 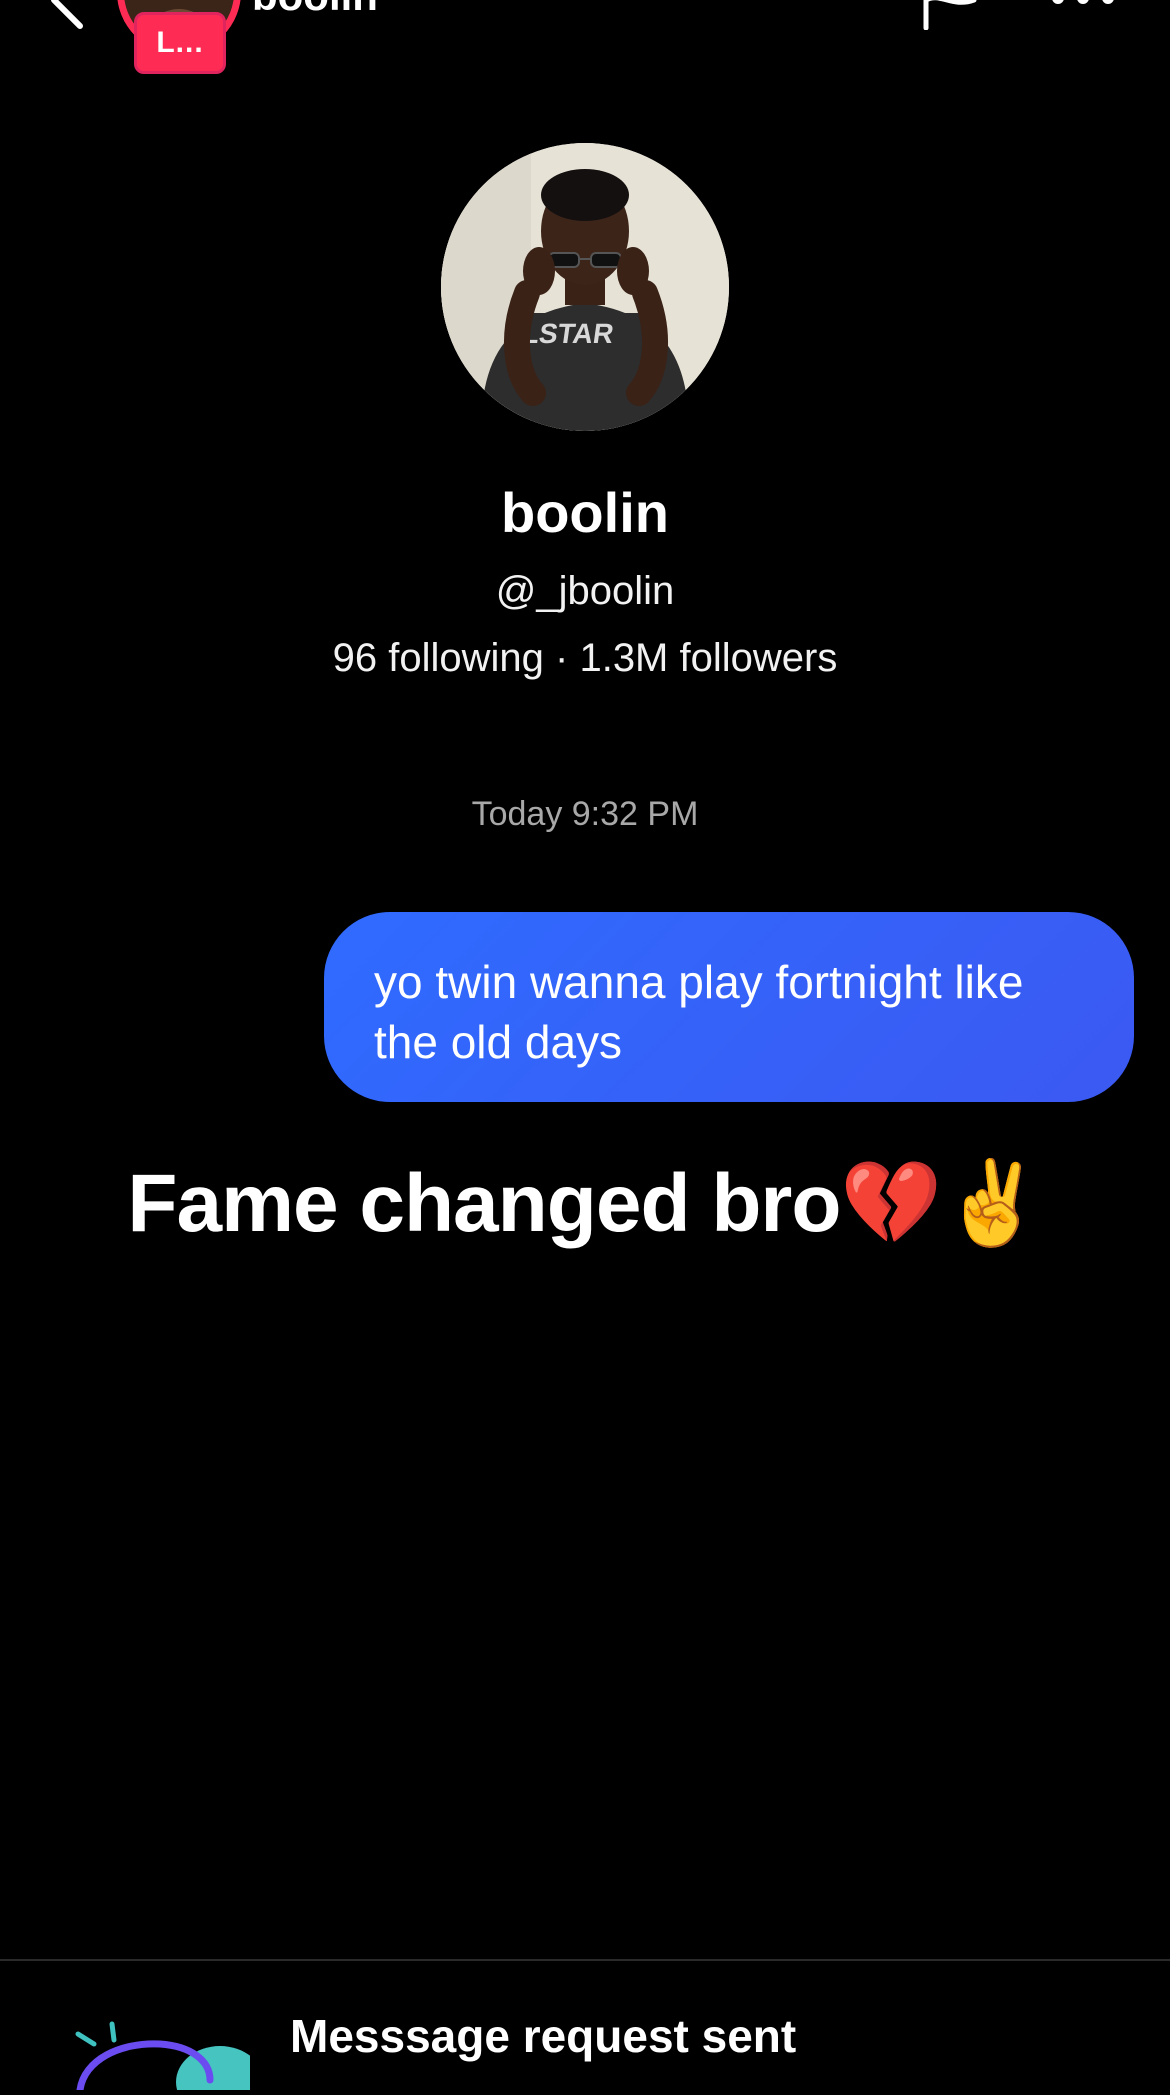 I want to click on chat-header: L... boolin, so click(x=585, y=40).